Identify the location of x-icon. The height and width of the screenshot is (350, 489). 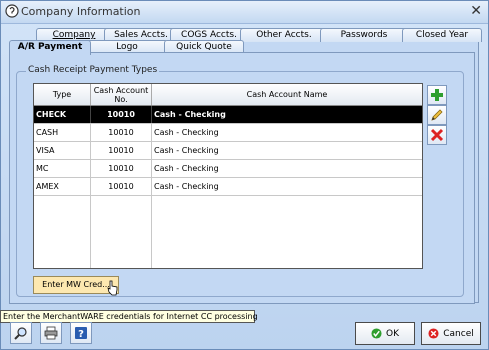
(437, 135).